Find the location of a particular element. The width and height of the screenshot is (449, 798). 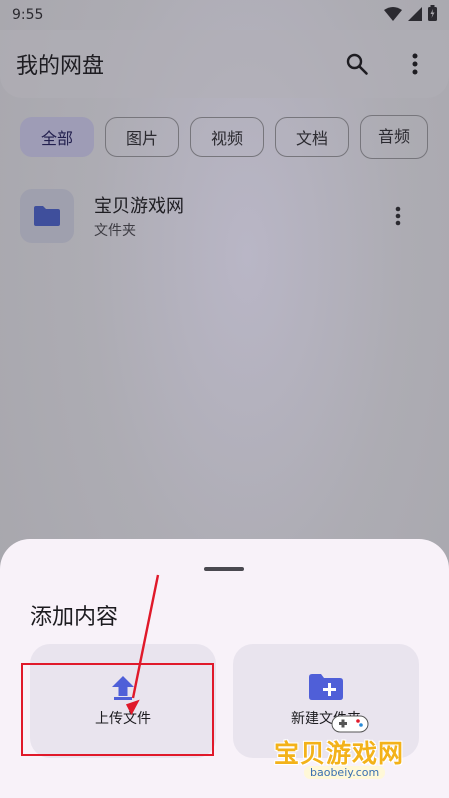

more-options-button is located at coordinates (415, 64).